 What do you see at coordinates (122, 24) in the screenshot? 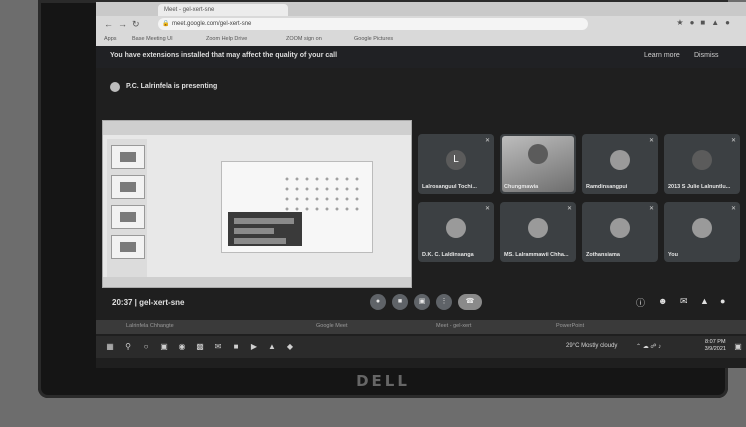
I see `forward-icon: →` at bounding box center [122, 24].